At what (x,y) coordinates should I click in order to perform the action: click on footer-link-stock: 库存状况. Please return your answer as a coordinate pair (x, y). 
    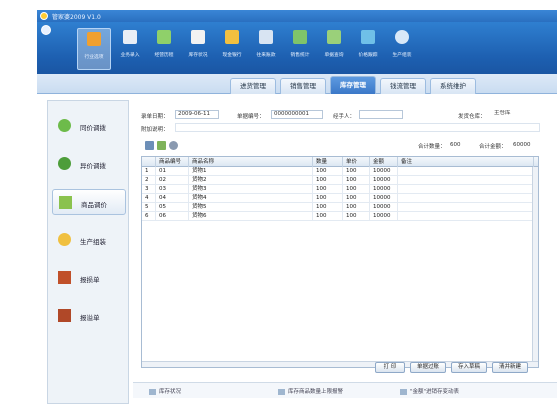
    Looking at the image, I should click on (165, 391).